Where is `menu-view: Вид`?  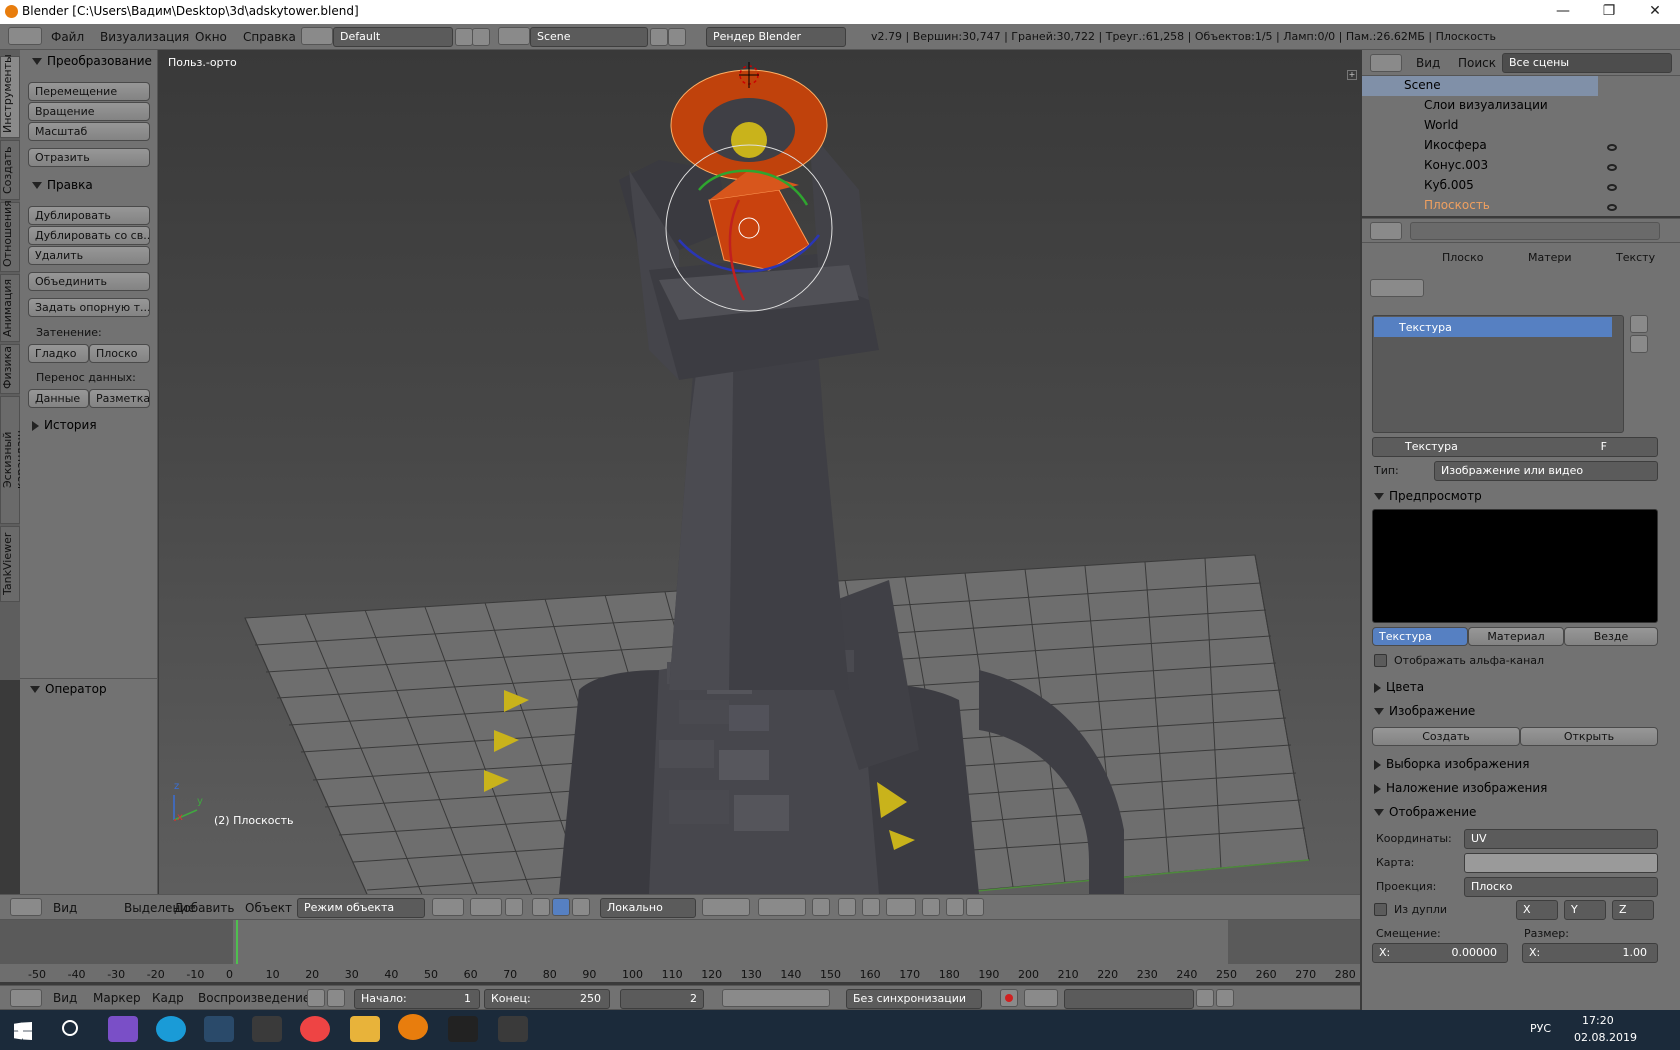
menu-view: Вид is located at coordinates (65, 908).